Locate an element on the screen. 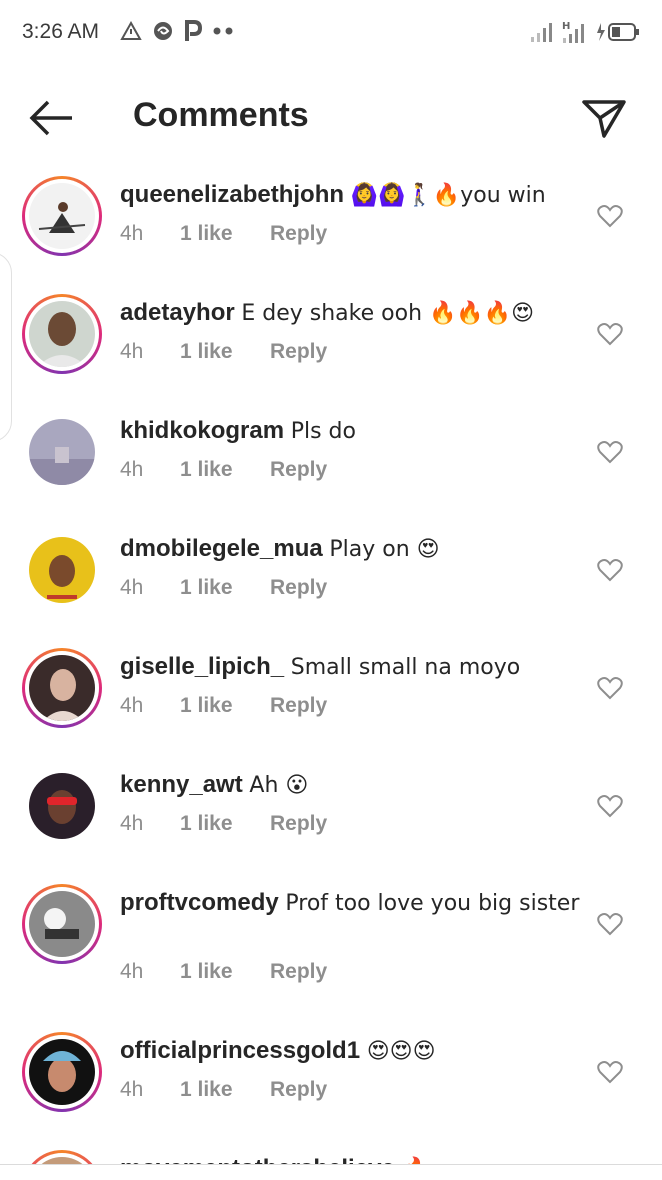 The height and width of the screenshot is (1180, 662). page-title: Comments is located at coordinates (221, 115).